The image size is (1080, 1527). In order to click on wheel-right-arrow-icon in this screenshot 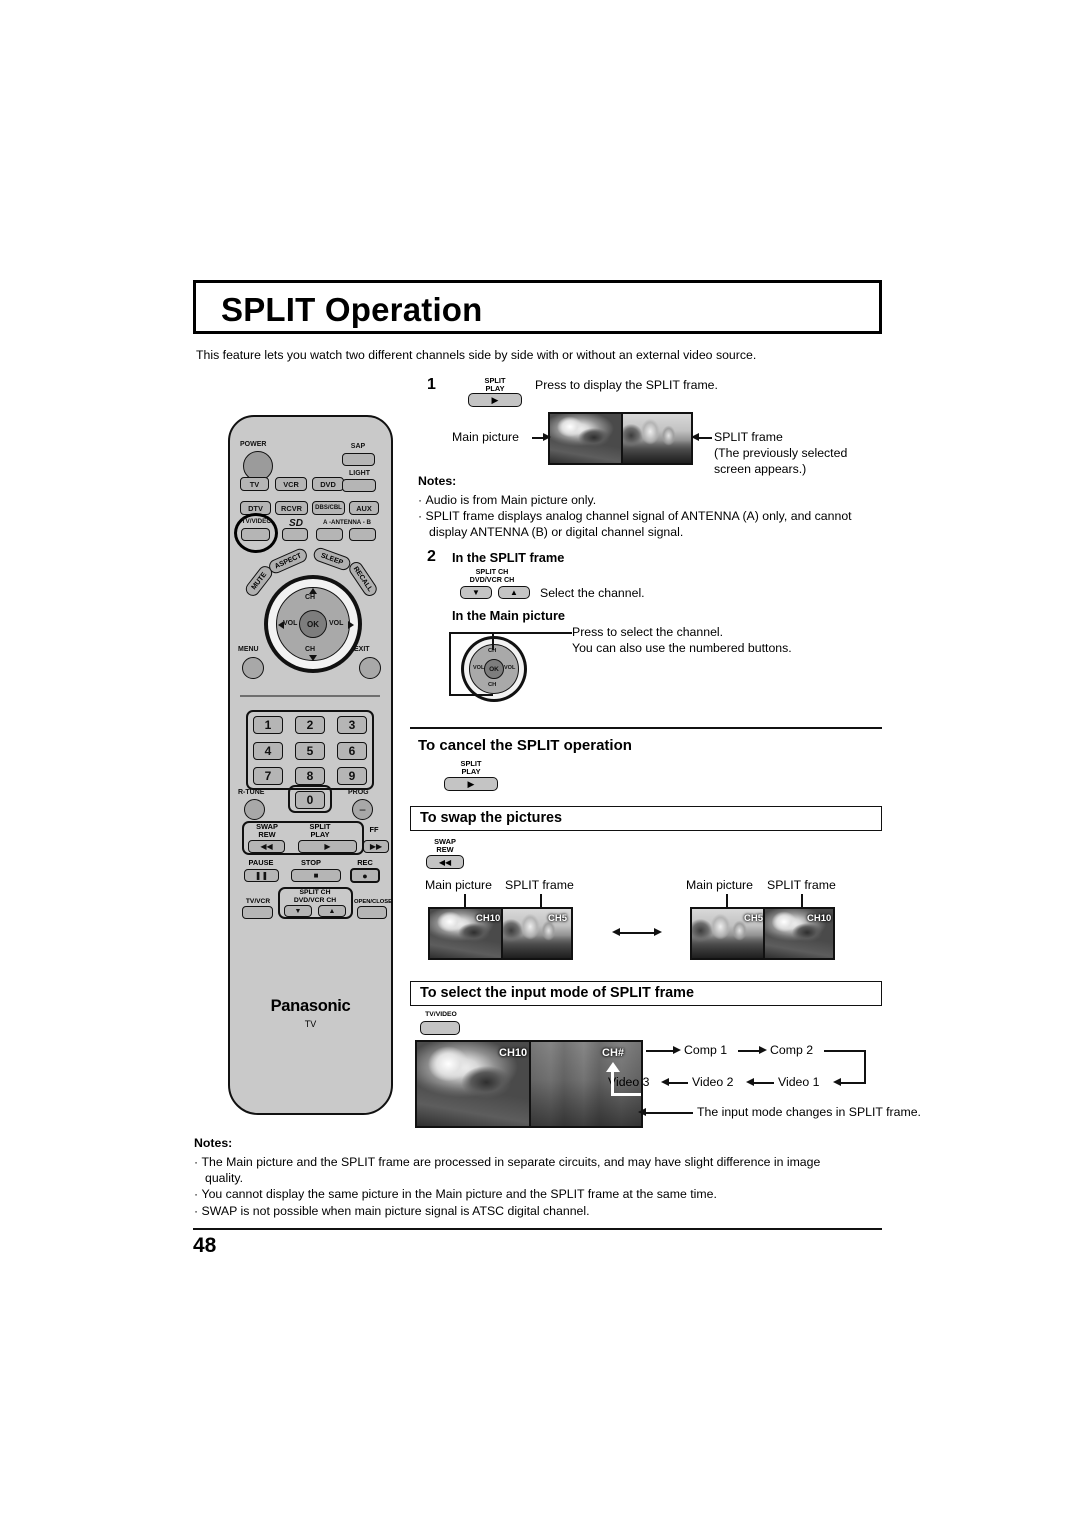, I will do `click(351, 625)`.